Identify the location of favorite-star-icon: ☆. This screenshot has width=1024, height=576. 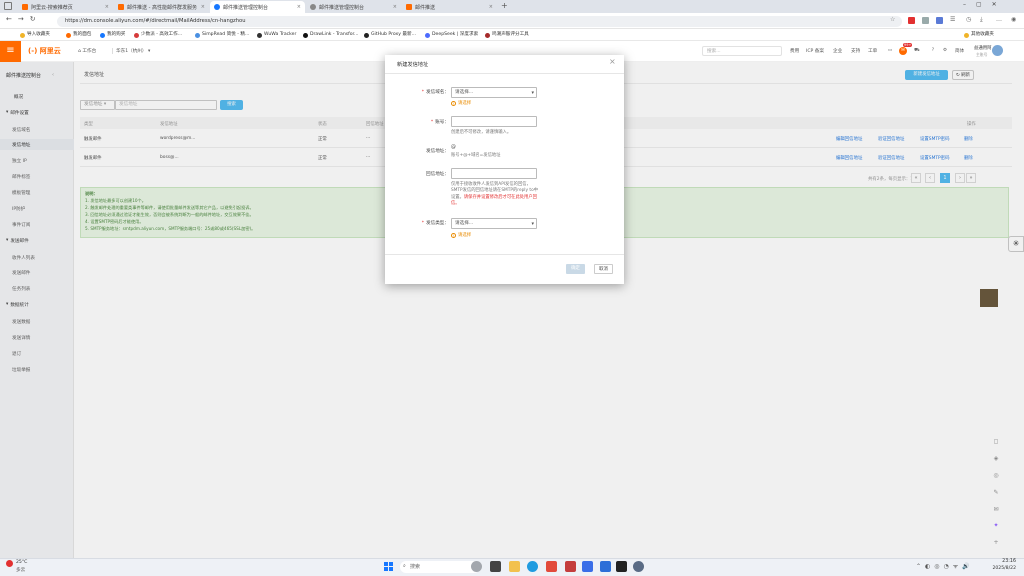
(892, 19).